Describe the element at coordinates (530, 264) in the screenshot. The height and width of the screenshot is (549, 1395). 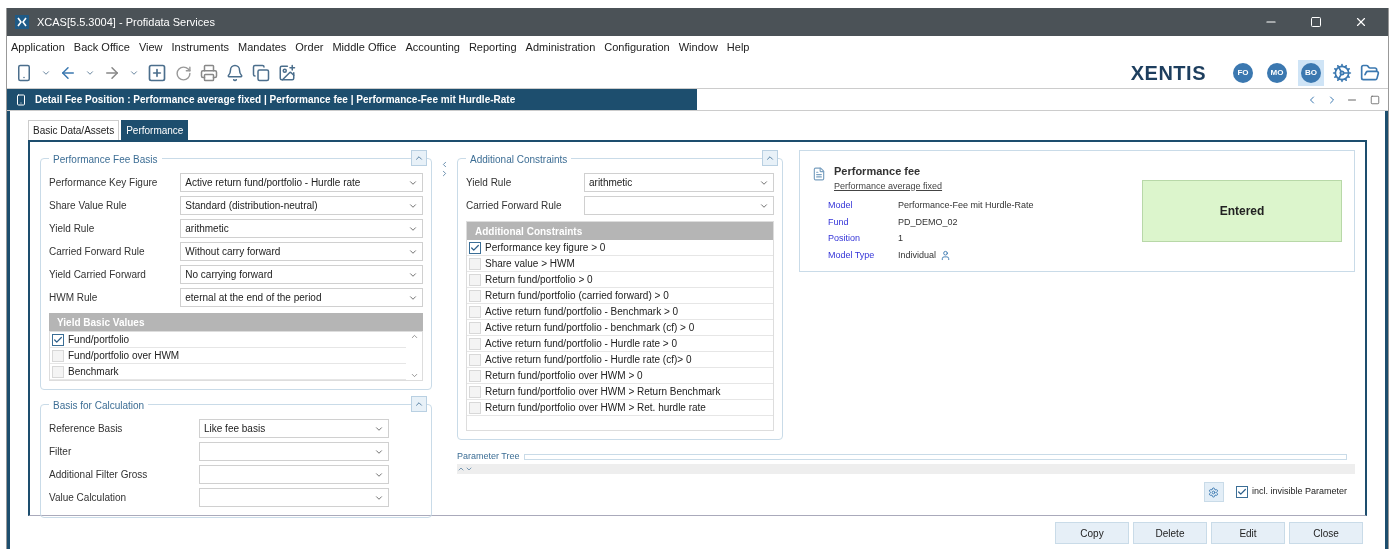
I see `list-item: Share value > HWM` at that location.